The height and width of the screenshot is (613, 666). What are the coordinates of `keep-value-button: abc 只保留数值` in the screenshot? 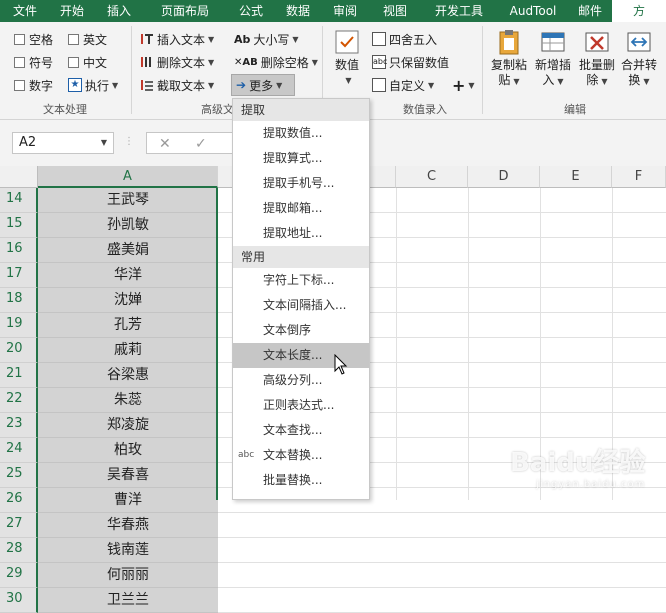 It's located at (410, 62).